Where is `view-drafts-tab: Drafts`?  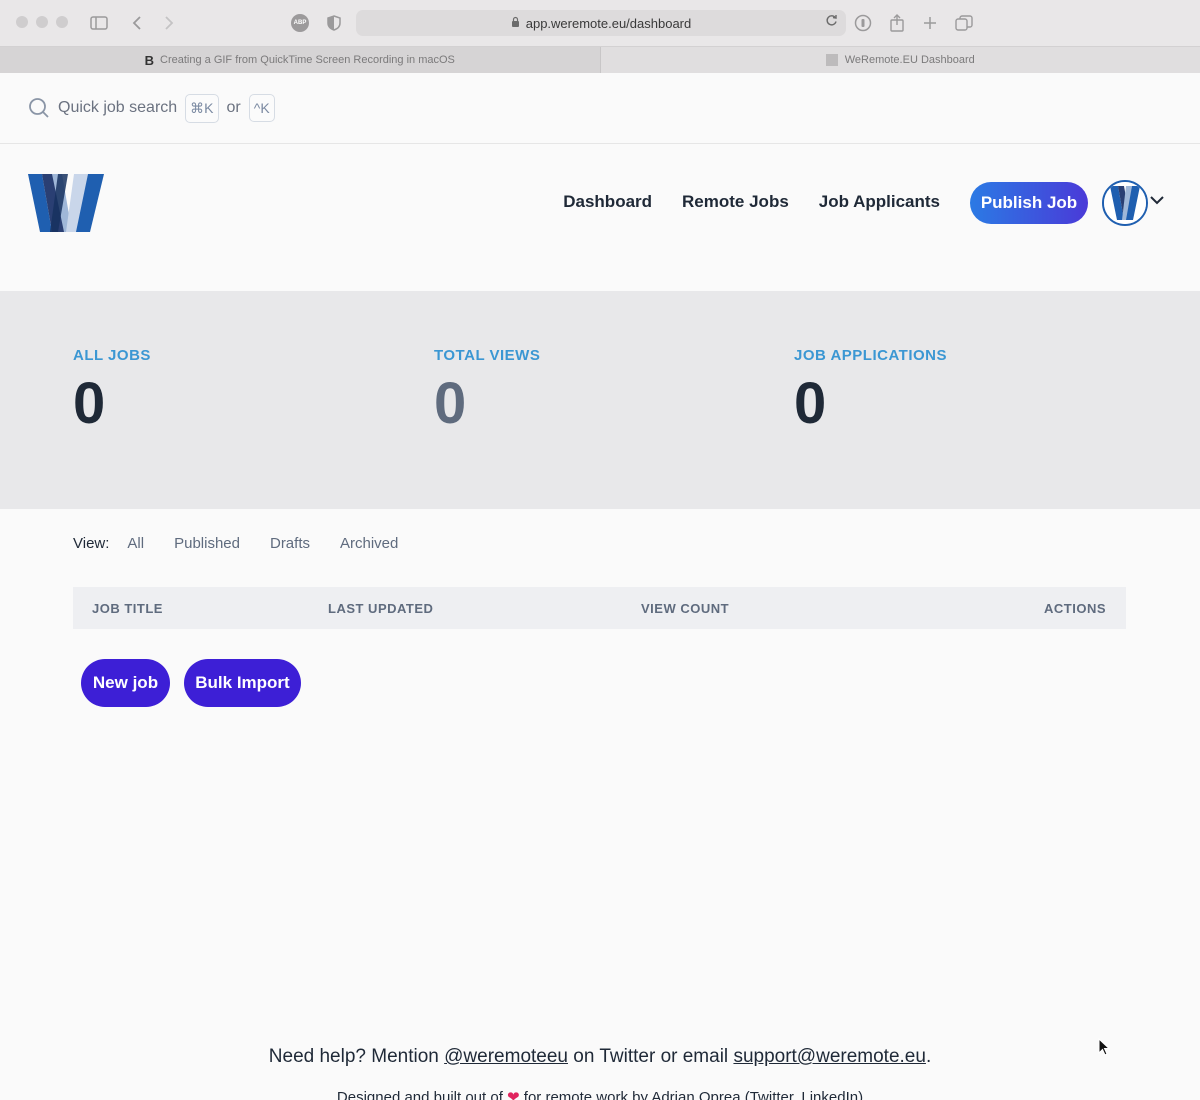
view-drafts-tab: Drafts is located at coordinates (290, 543).